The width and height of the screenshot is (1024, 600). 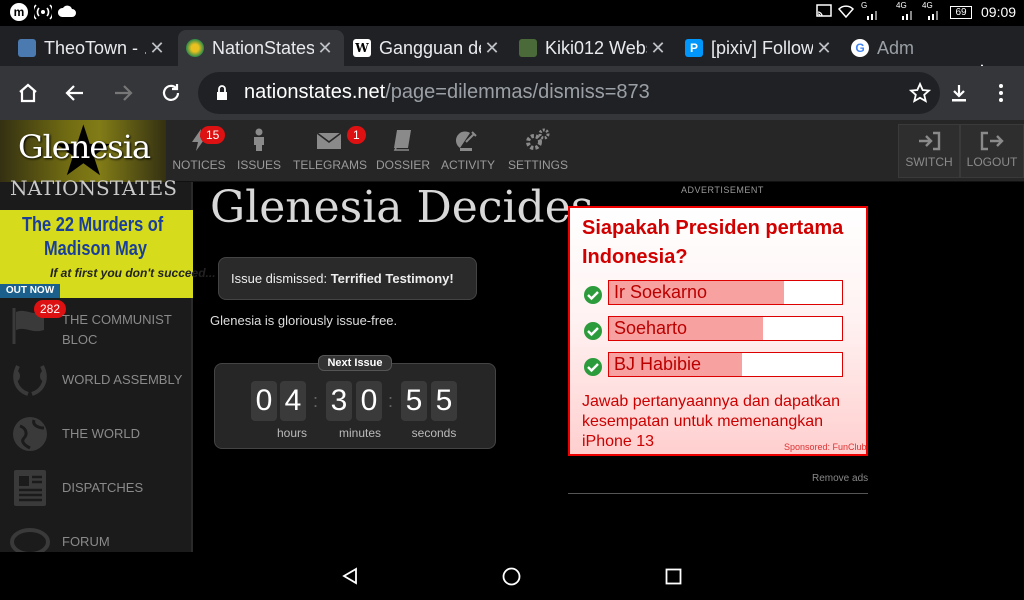 What do you see at coordinates (222, 93) in the screenshot?
I see `lock-icon` at bounding box center [222, 93].